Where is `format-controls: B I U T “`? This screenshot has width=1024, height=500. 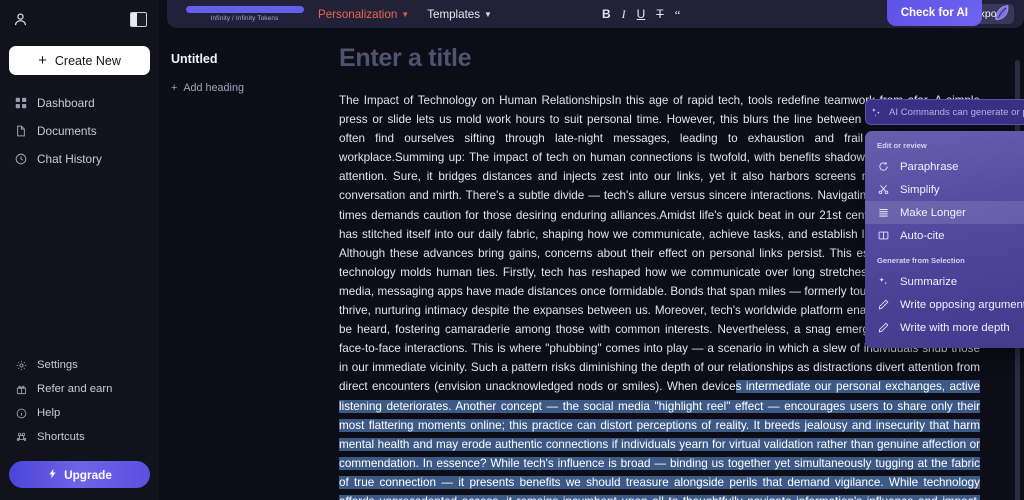 format-controls: B I U T “ is located at coordinates (641, 14).